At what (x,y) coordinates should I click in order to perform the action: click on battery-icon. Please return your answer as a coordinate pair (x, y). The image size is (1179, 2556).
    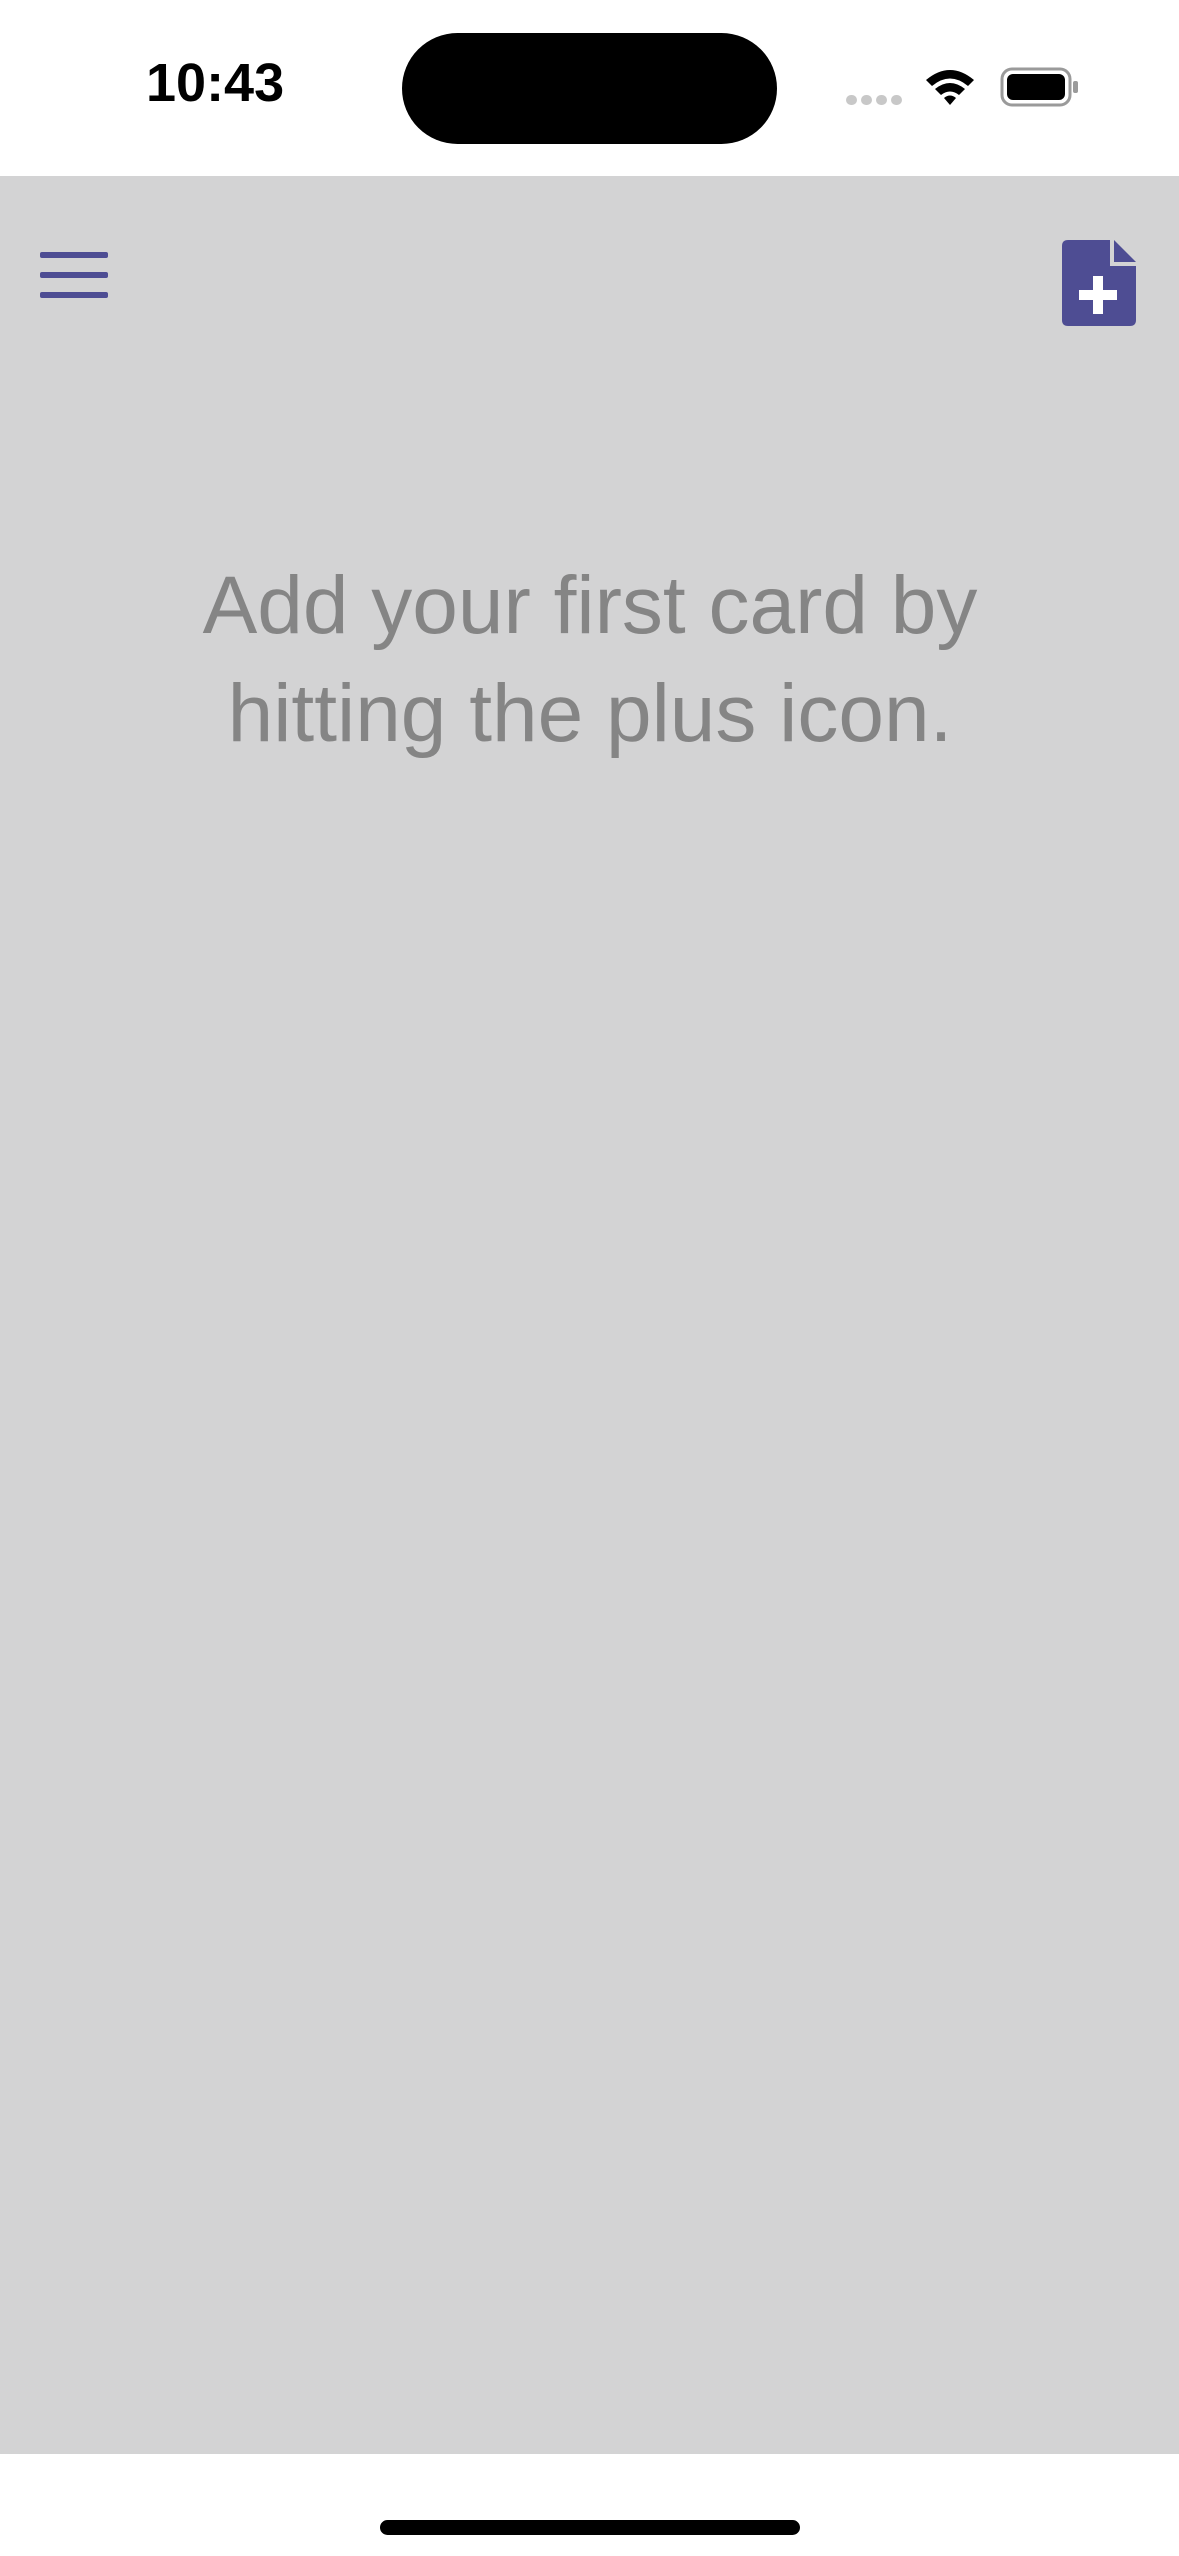
    Looking at the image, I should click on (1040, 87).